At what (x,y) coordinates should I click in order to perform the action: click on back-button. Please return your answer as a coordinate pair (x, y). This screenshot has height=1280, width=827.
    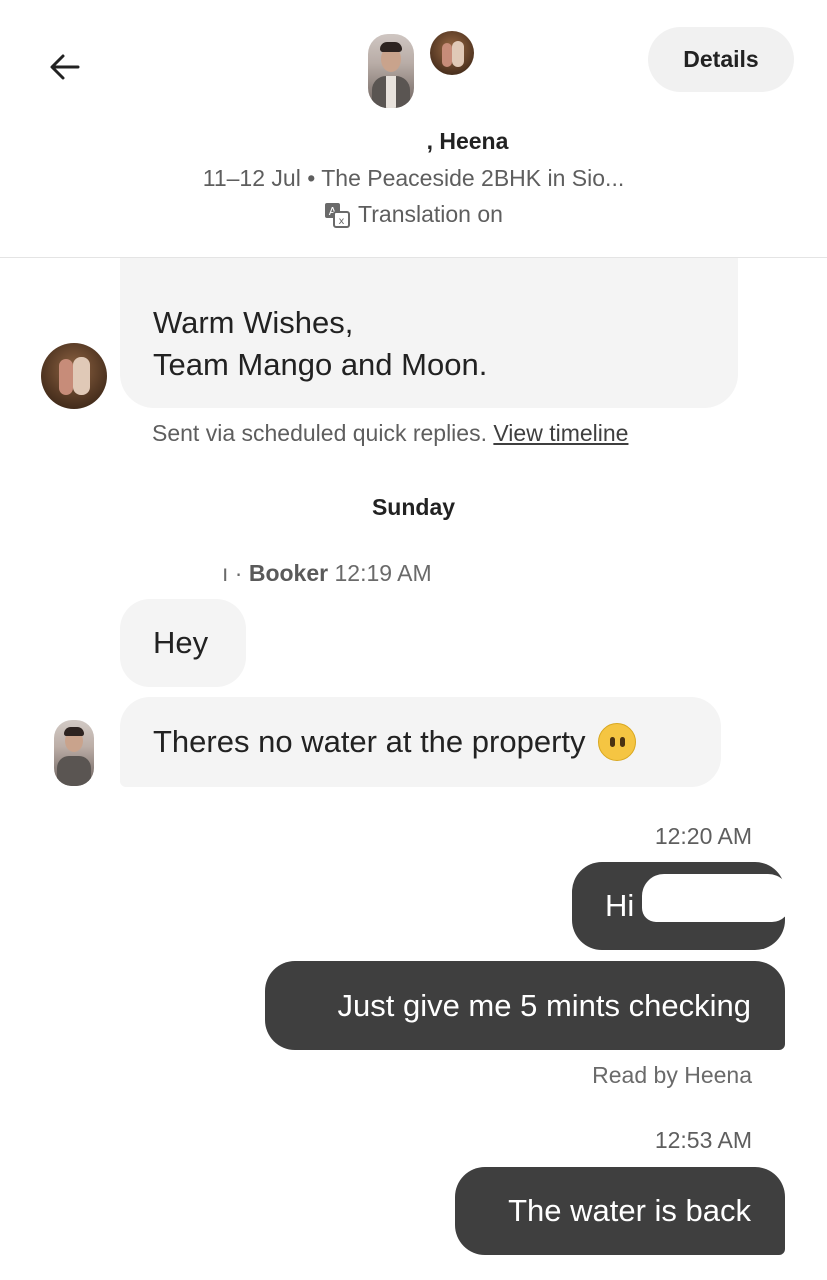
    Looking at the image, I should click on (65, 67).